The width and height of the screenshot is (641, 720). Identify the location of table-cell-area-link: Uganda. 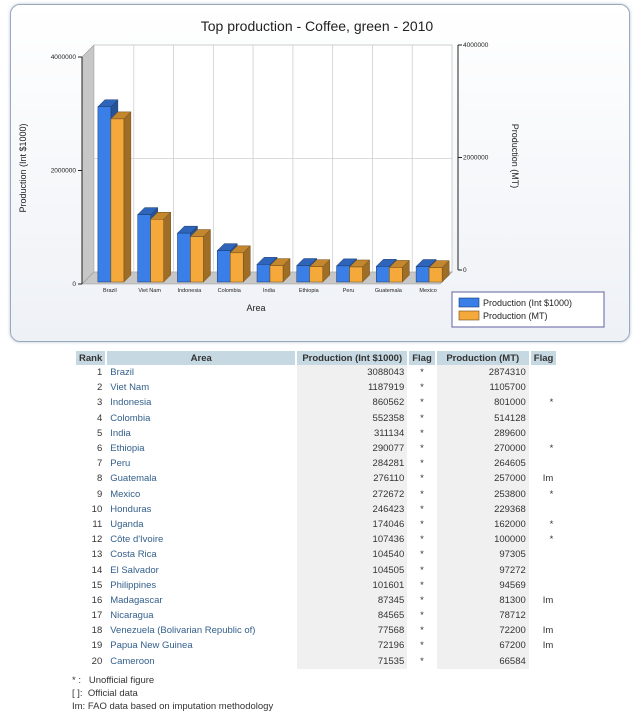
(201, 524).